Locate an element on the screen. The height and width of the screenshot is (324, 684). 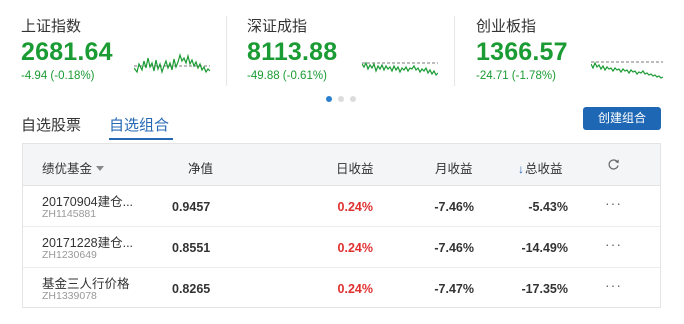
active-tab-underline is located at coordinates (141, 139).